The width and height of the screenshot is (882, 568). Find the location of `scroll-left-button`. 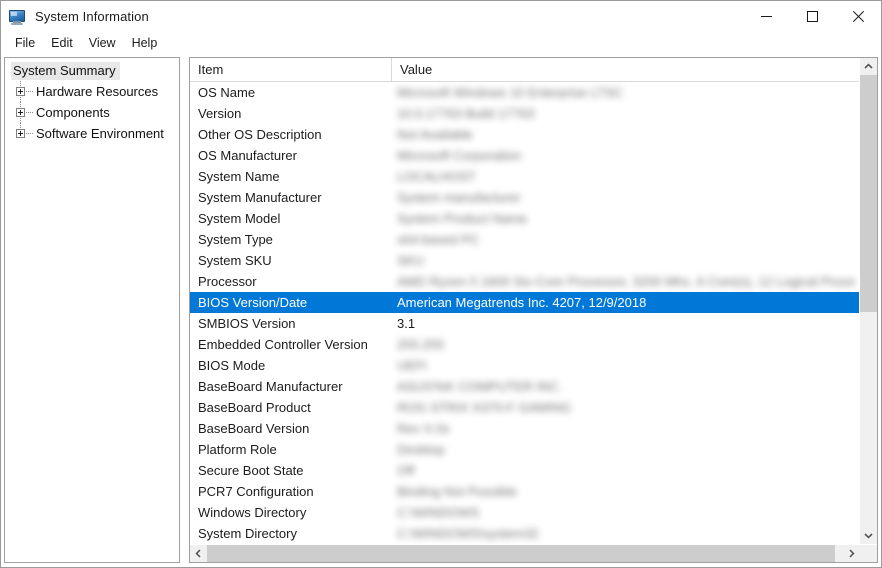

scroll-left-button is located at coordinates (198, 553).